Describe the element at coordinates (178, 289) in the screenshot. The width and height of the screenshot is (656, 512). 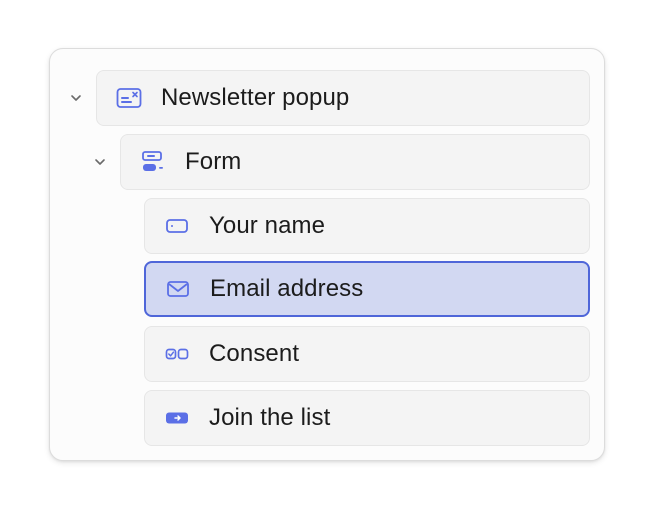
I see `email-icon` at that location.